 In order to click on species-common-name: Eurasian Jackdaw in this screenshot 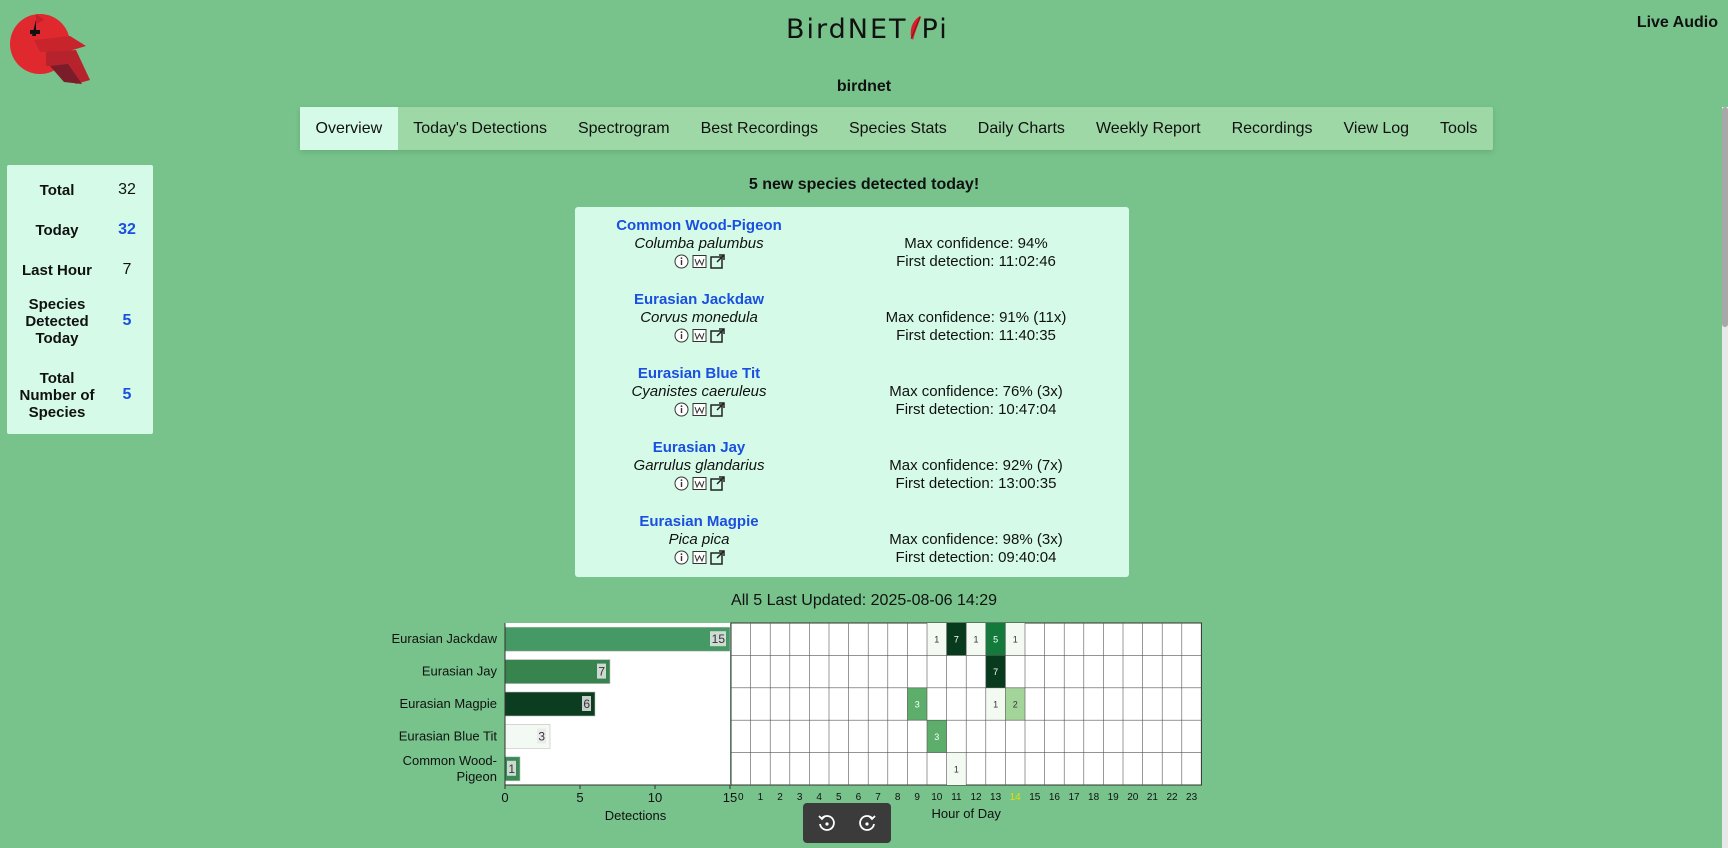, I will do `click(699, 299)`.